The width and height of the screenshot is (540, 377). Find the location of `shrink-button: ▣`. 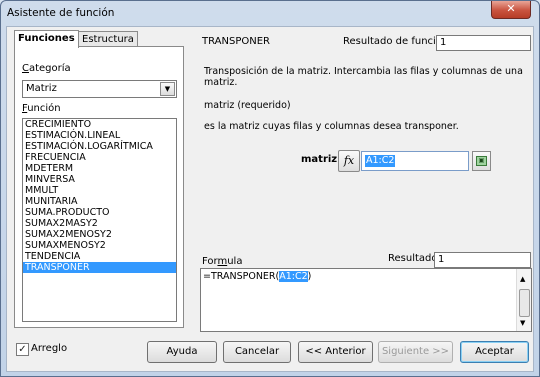

shrink-button: ▣ is located at coordinates (481, 161).